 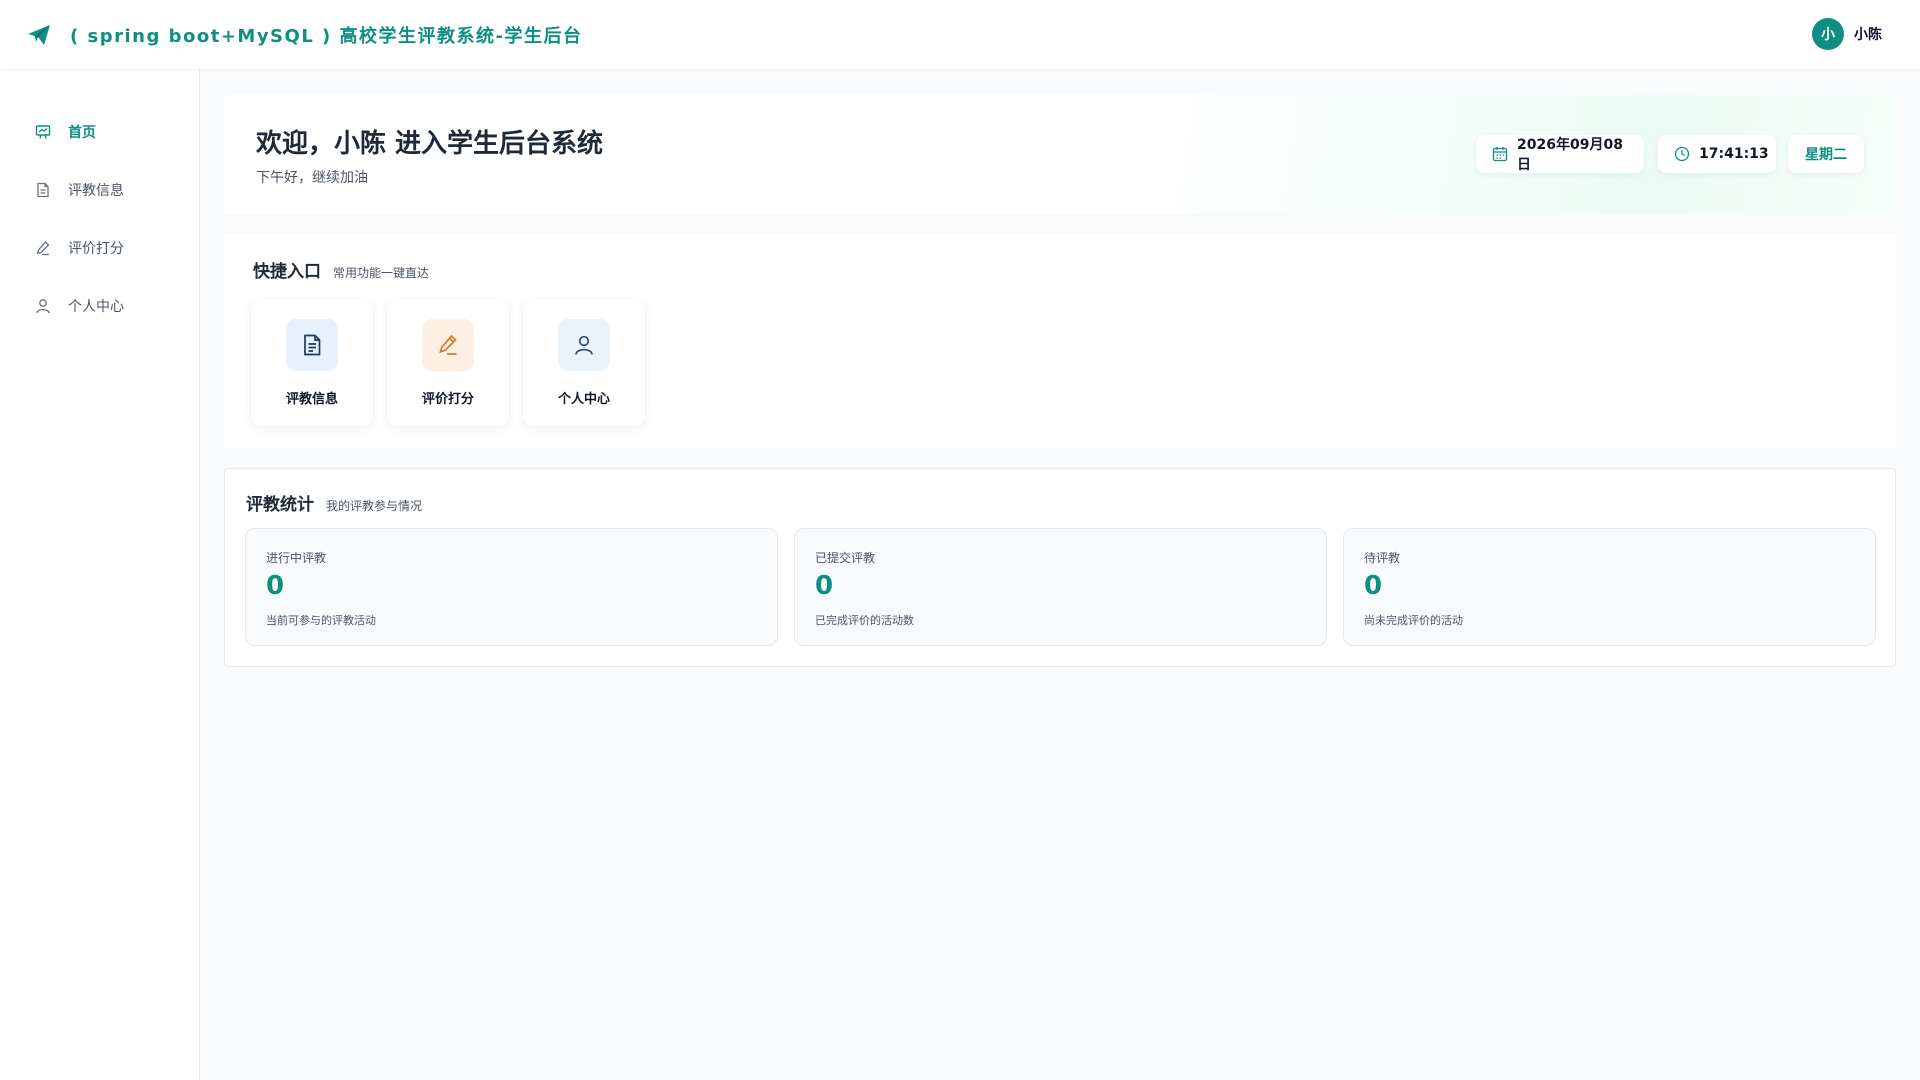 What do you see at coordinates (326, 36) in the screenshot?
I see `app-title: ( spring boot+MySQL ) 高校学生评教系统-学生后台` at bounding box center [326, 36].